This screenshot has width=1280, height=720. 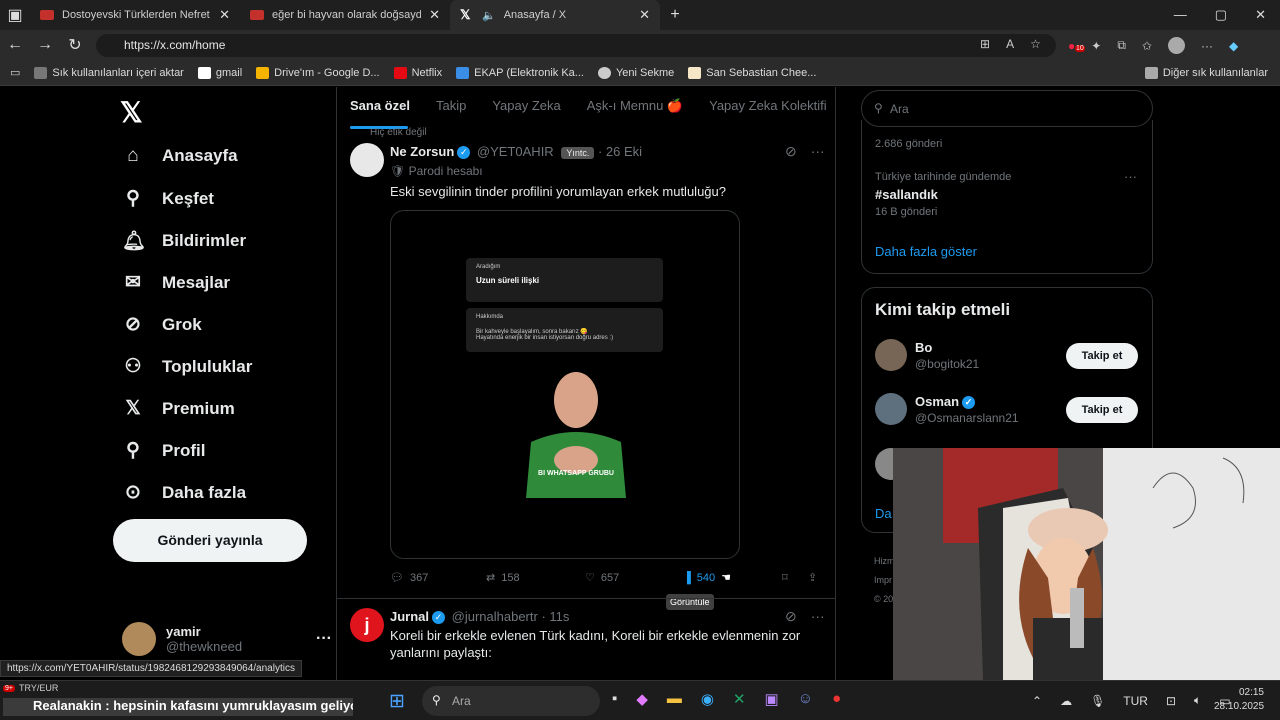 I want to click on onenote-icon: ▣, so click(x=772, y=699).